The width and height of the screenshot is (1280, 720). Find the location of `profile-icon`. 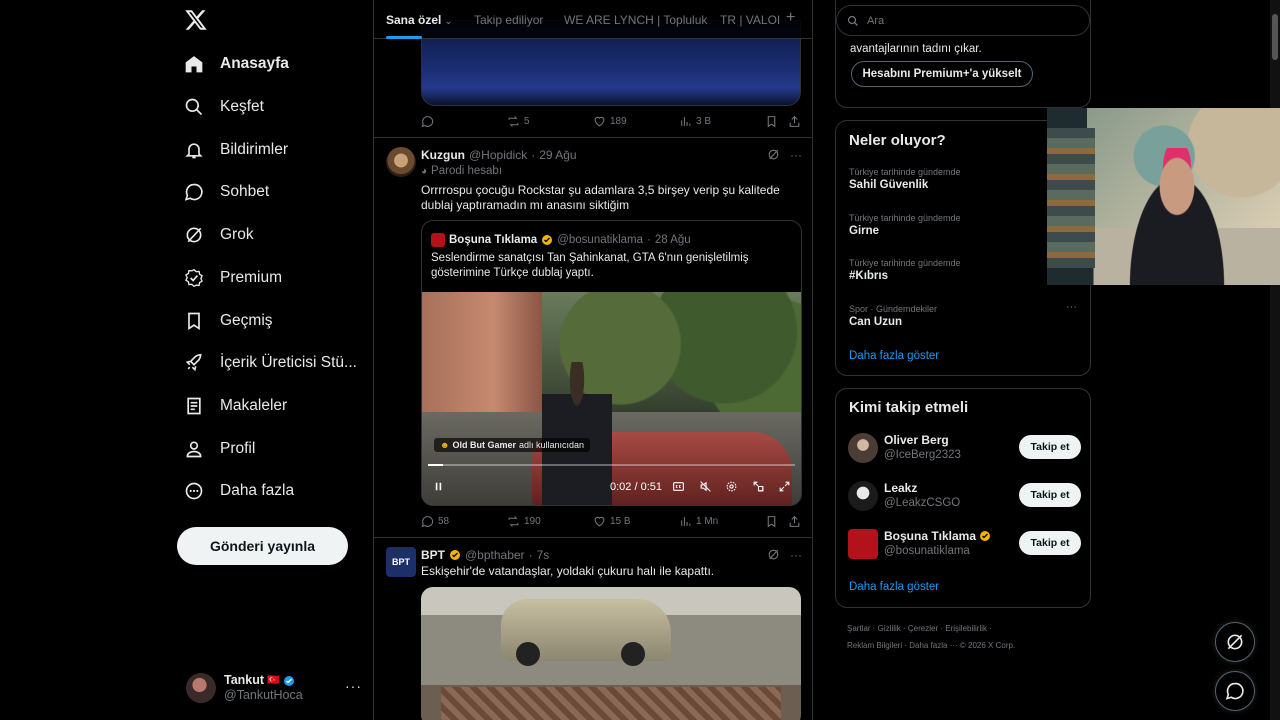

profile-icon is located at coordinates (194, 449).